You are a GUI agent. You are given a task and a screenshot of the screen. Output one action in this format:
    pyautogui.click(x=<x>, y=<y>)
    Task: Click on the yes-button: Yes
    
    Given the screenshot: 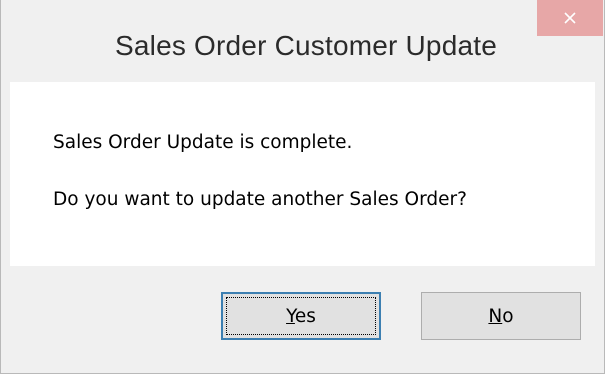 What is the action you would take?
    pyautogui.click(x=301, y=316)
    